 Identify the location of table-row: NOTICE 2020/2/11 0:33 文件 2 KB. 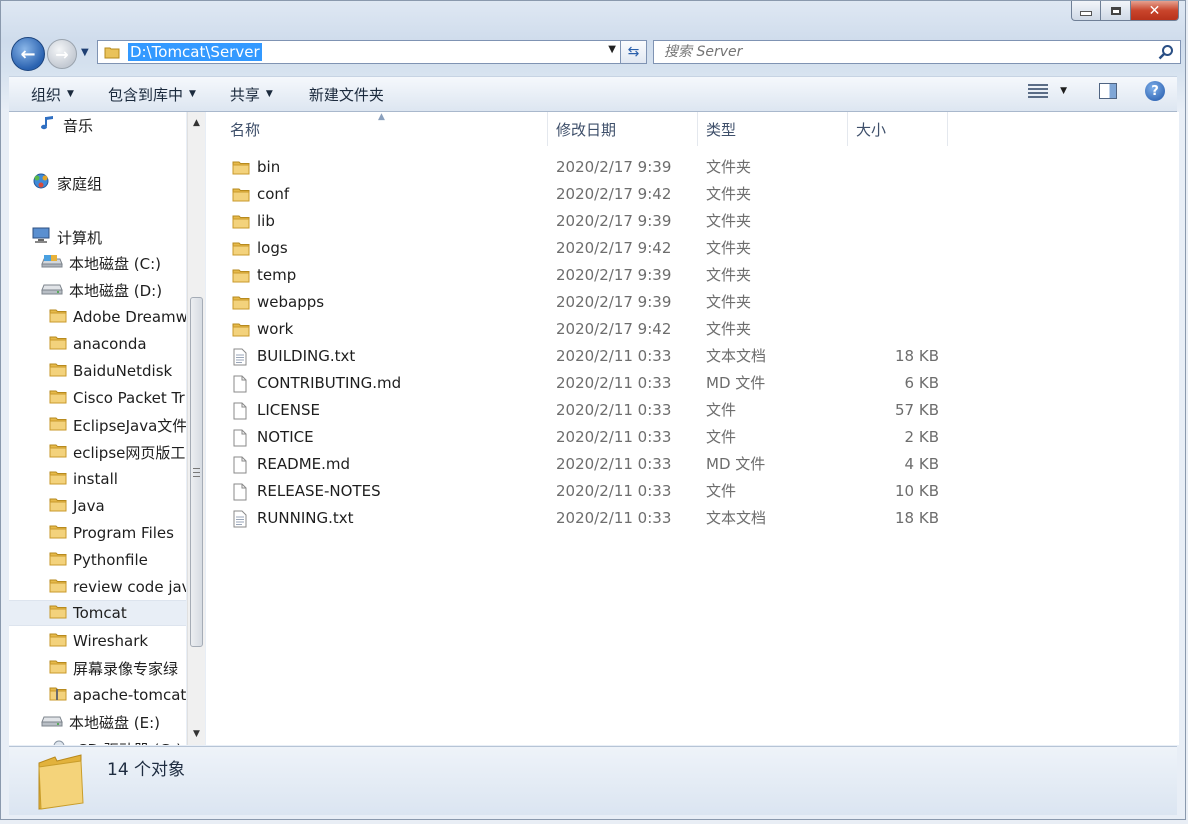
(588, 437).